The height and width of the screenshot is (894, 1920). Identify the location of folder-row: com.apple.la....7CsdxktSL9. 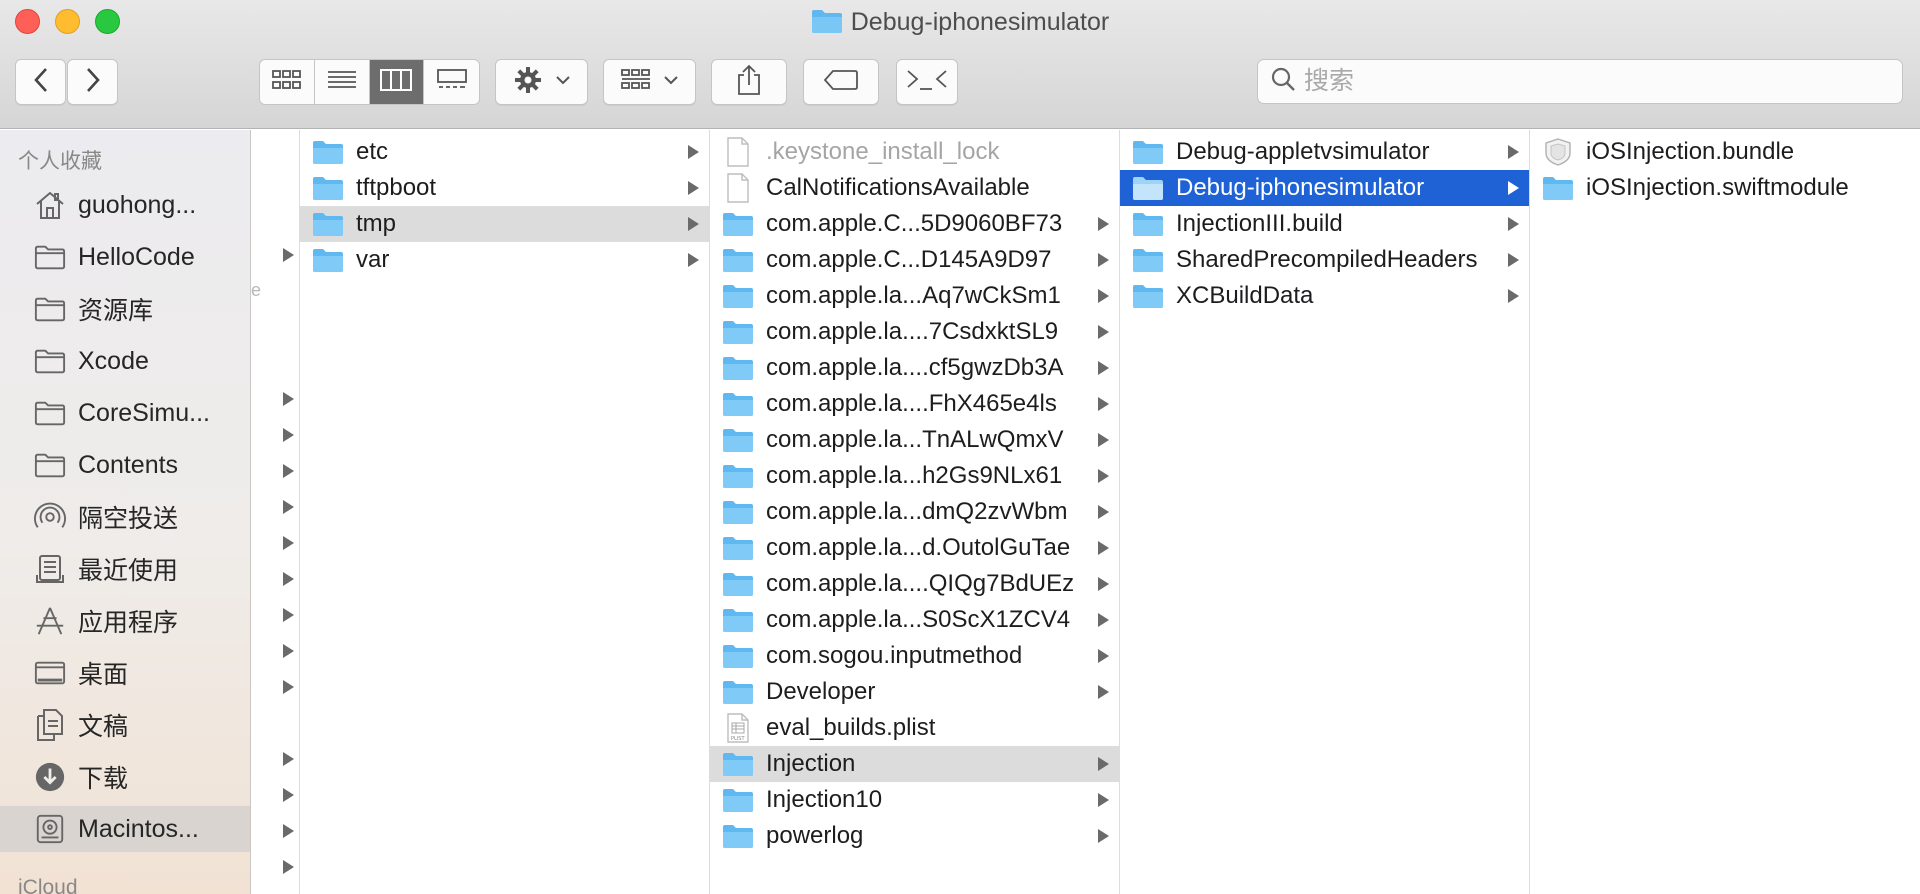
(914, 332).